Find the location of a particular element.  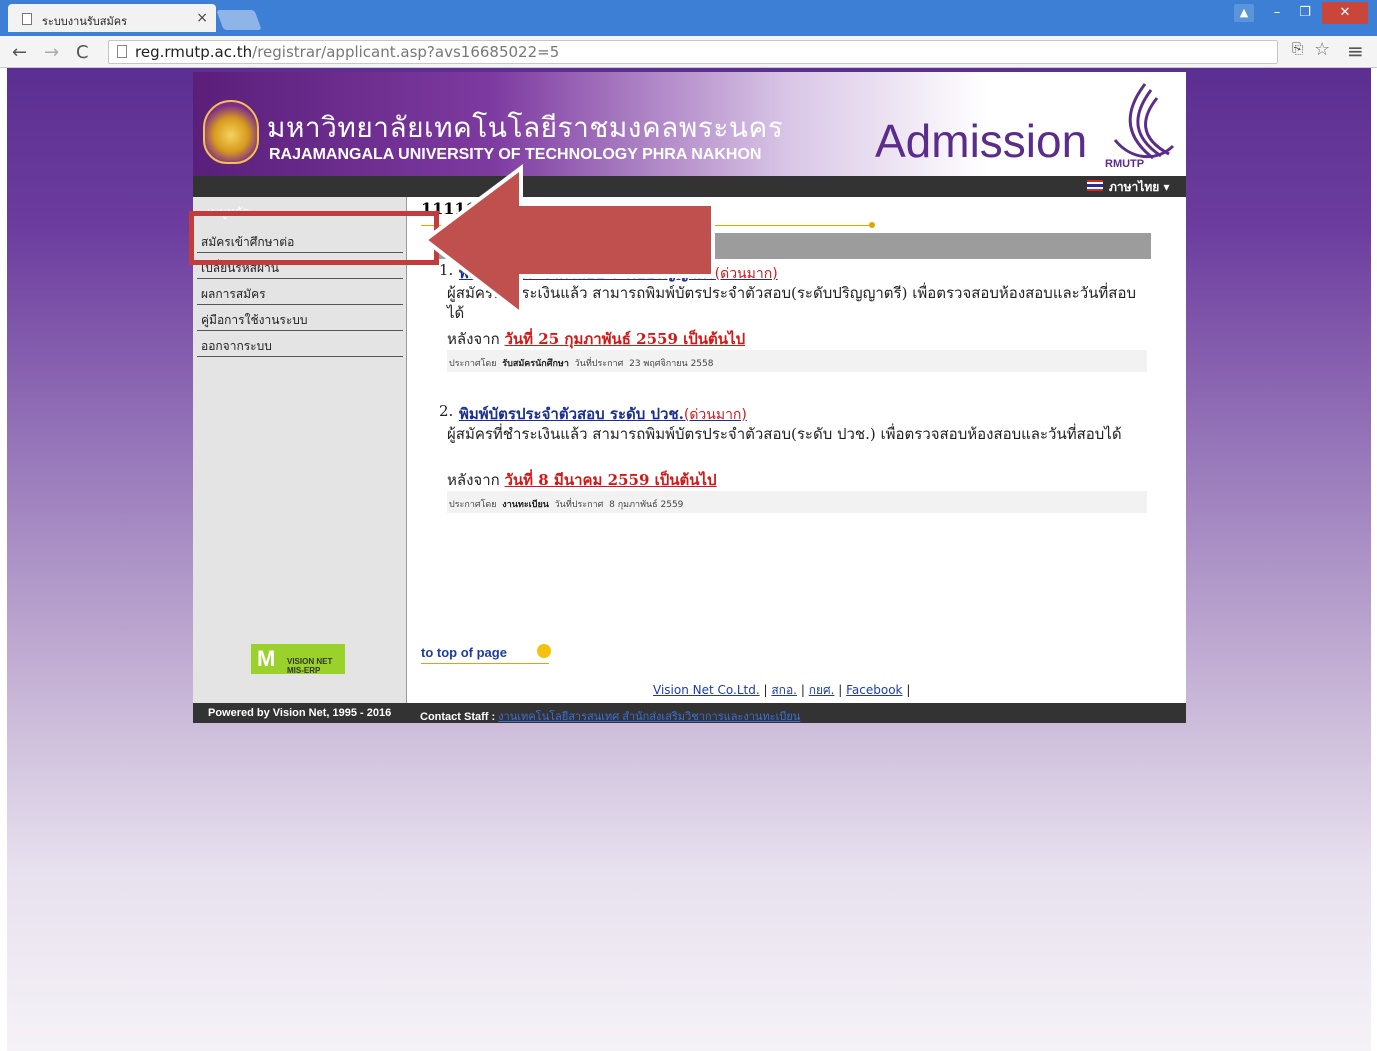

tab-title: ระบบงานรับสมัคร is located at coordinates (84, 21).